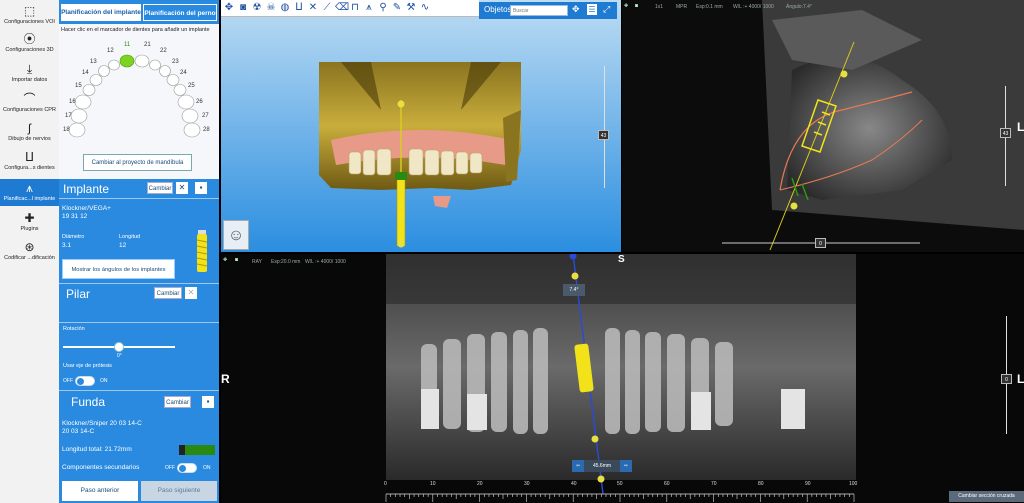 This screenshot has height=503, width=1024. I want to click on tooth-number: 16, so click(72, 102).